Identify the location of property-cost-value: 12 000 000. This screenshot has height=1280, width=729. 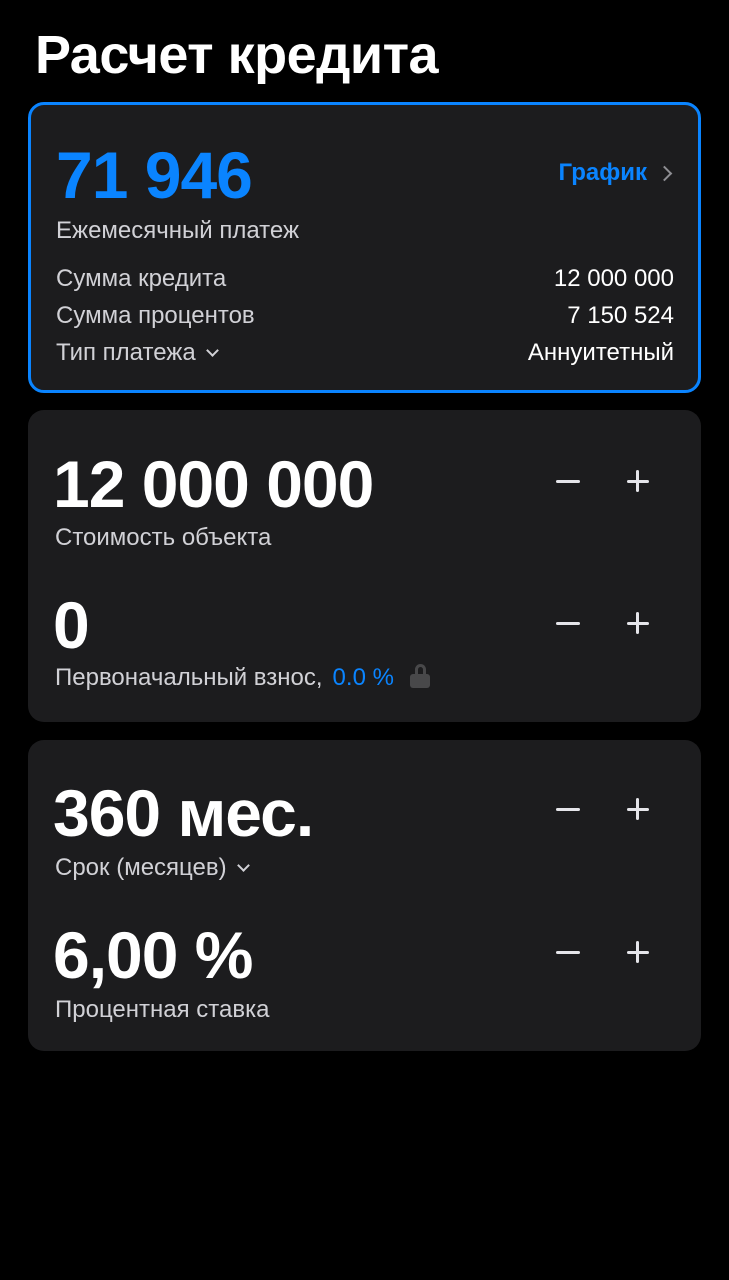
(213, 484).